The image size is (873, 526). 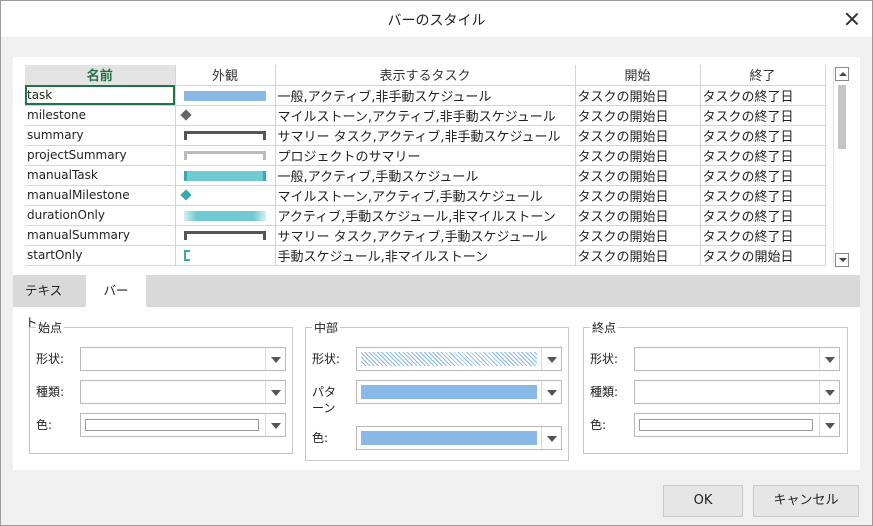 What do you see at coordinates (841, 167) in the screenshot?
I see `vertical-scrollbar` at bounding box center [841, 167].